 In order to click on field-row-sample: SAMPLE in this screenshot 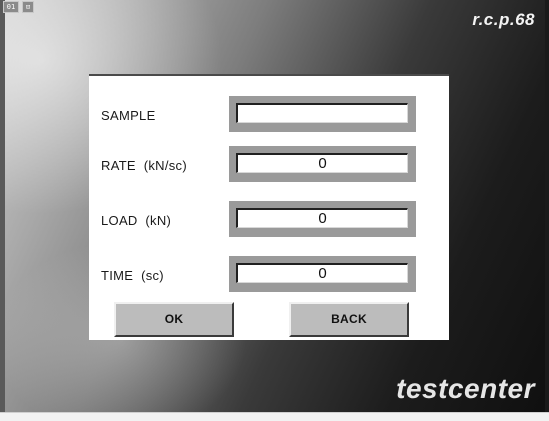, I will do `click(269, 115)`.